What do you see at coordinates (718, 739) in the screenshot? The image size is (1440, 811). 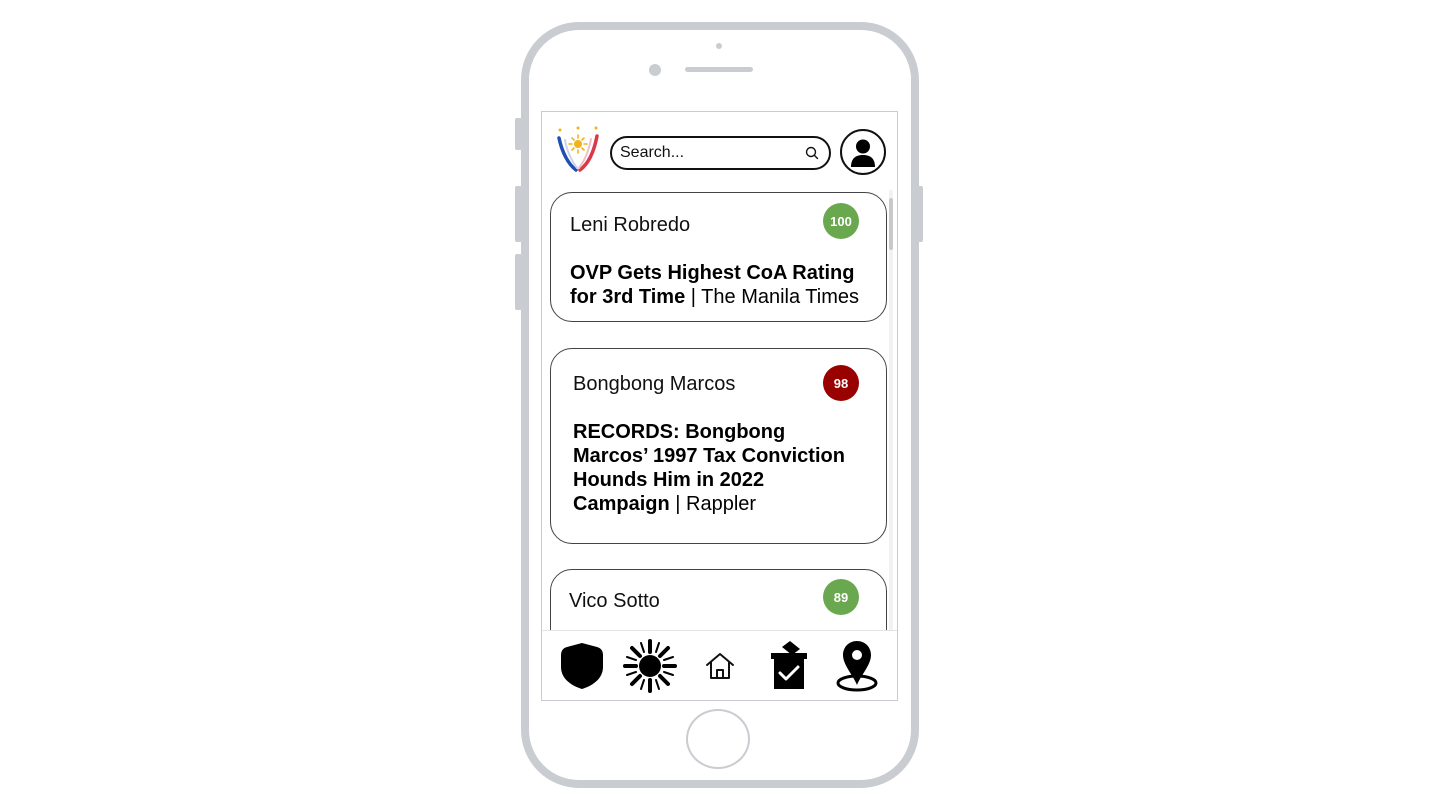 I see `phone-home-button` at bounding box center [718, 739].